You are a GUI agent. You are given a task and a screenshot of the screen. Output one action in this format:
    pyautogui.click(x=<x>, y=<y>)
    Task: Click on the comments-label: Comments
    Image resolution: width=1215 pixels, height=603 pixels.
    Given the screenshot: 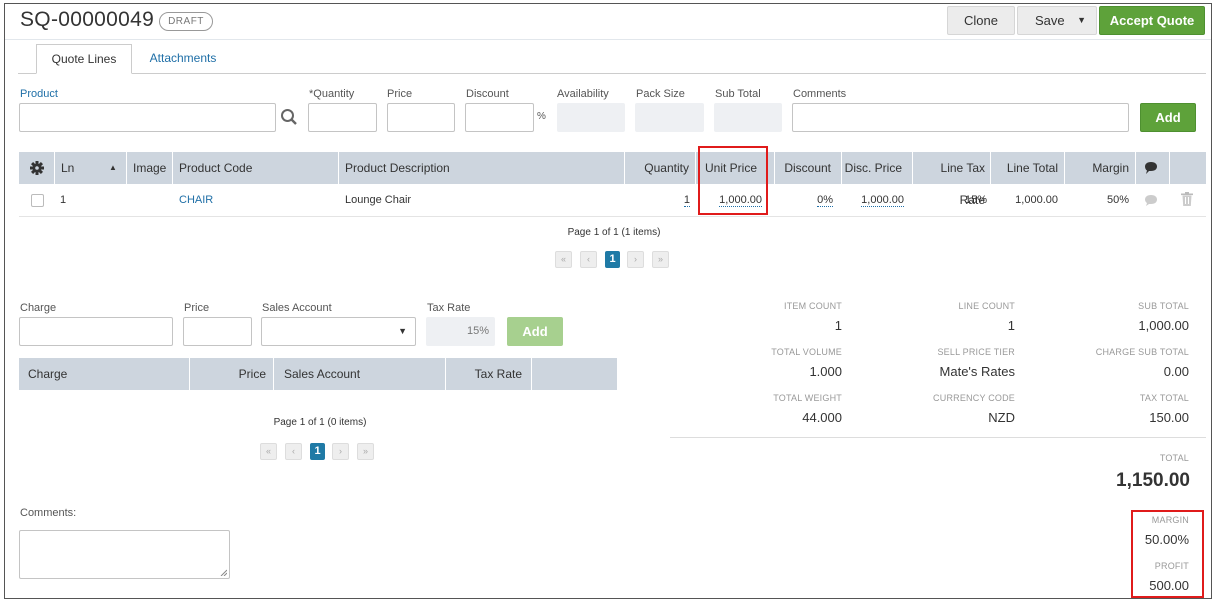 What is the action you would take?
    pyautogui.click(x=820, y=94)
    